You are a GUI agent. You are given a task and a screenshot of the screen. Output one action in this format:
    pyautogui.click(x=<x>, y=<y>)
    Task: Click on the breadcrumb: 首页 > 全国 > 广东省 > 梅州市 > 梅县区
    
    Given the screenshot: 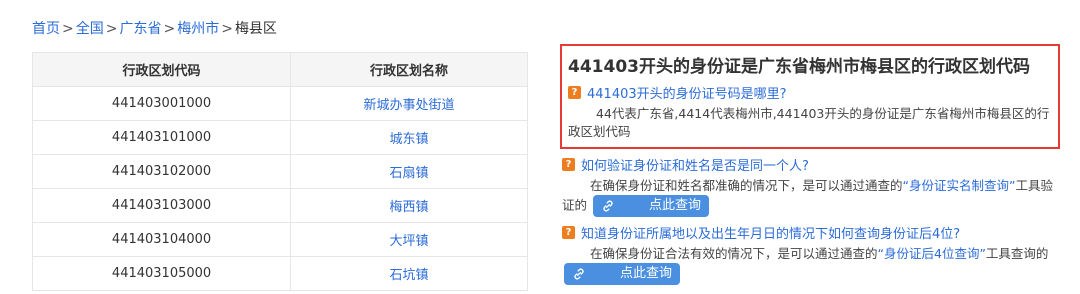 What is the action you would take?
    pyautogui.click(x=154, y=28)
    